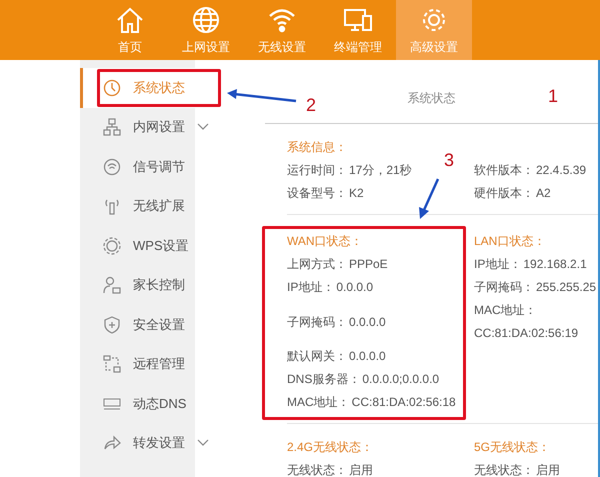  What do you see at coordinates (112, 364) in the screenshot?
I see `remote-icon` at bounding box center [112, 364].